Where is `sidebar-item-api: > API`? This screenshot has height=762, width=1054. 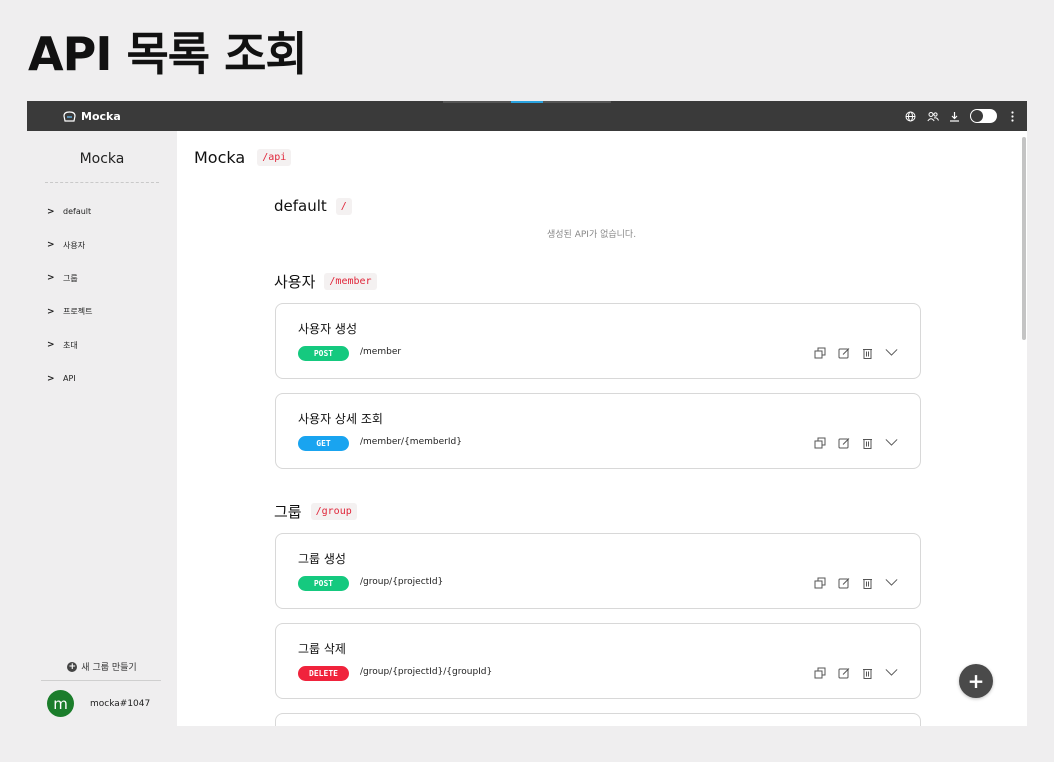
sidebar-item-api: > API is located at coordinates (69, 378).